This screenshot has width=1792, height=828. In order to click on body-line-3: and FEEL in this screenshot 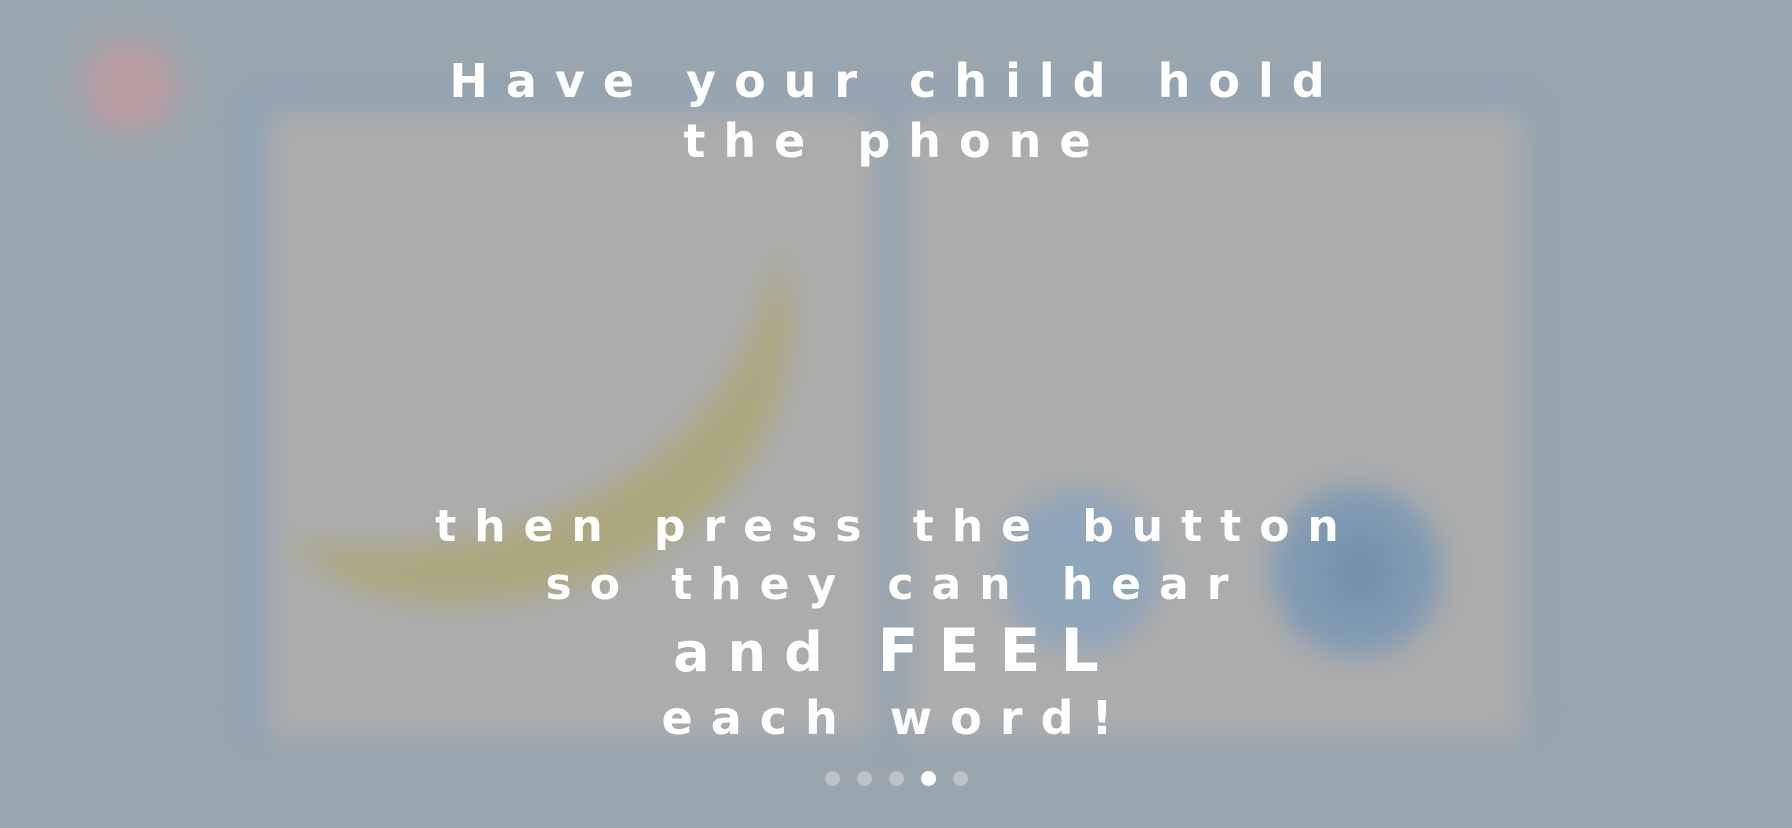, I will do `click(896, 652)`.